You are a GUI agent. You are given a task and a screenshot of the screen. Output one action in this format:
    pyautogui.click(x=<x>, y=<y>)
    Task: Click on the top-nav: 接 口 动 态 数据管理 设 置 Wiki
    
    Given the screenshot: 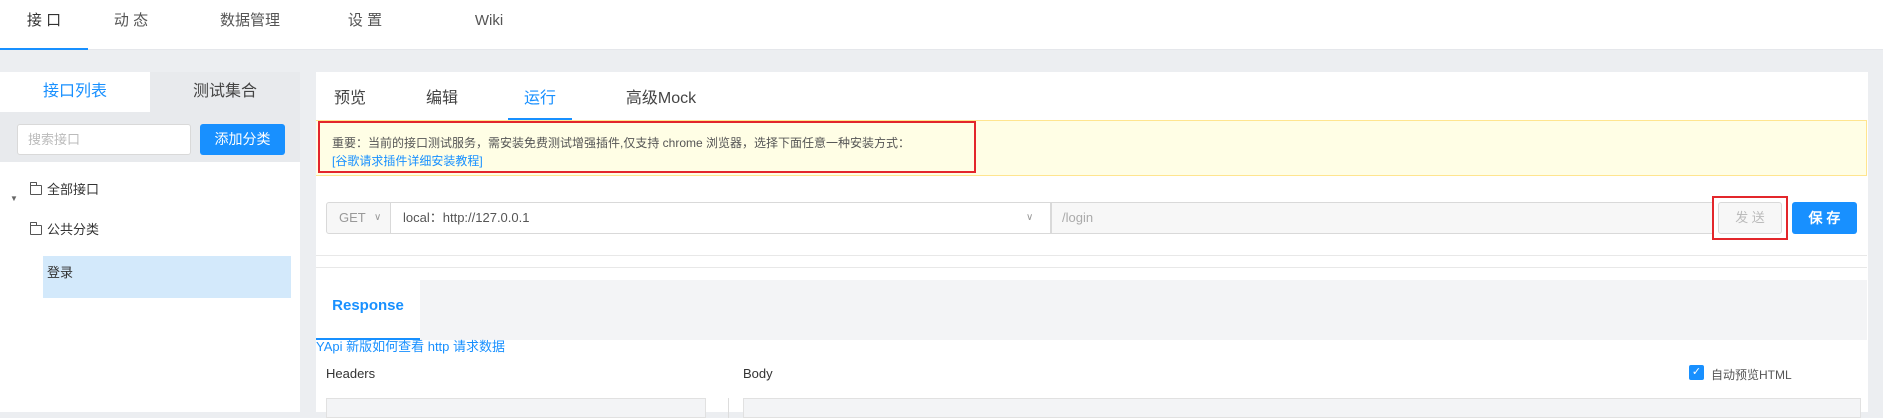 What is the action you would take?
    pyautogui.click(x=941, y=25)
    